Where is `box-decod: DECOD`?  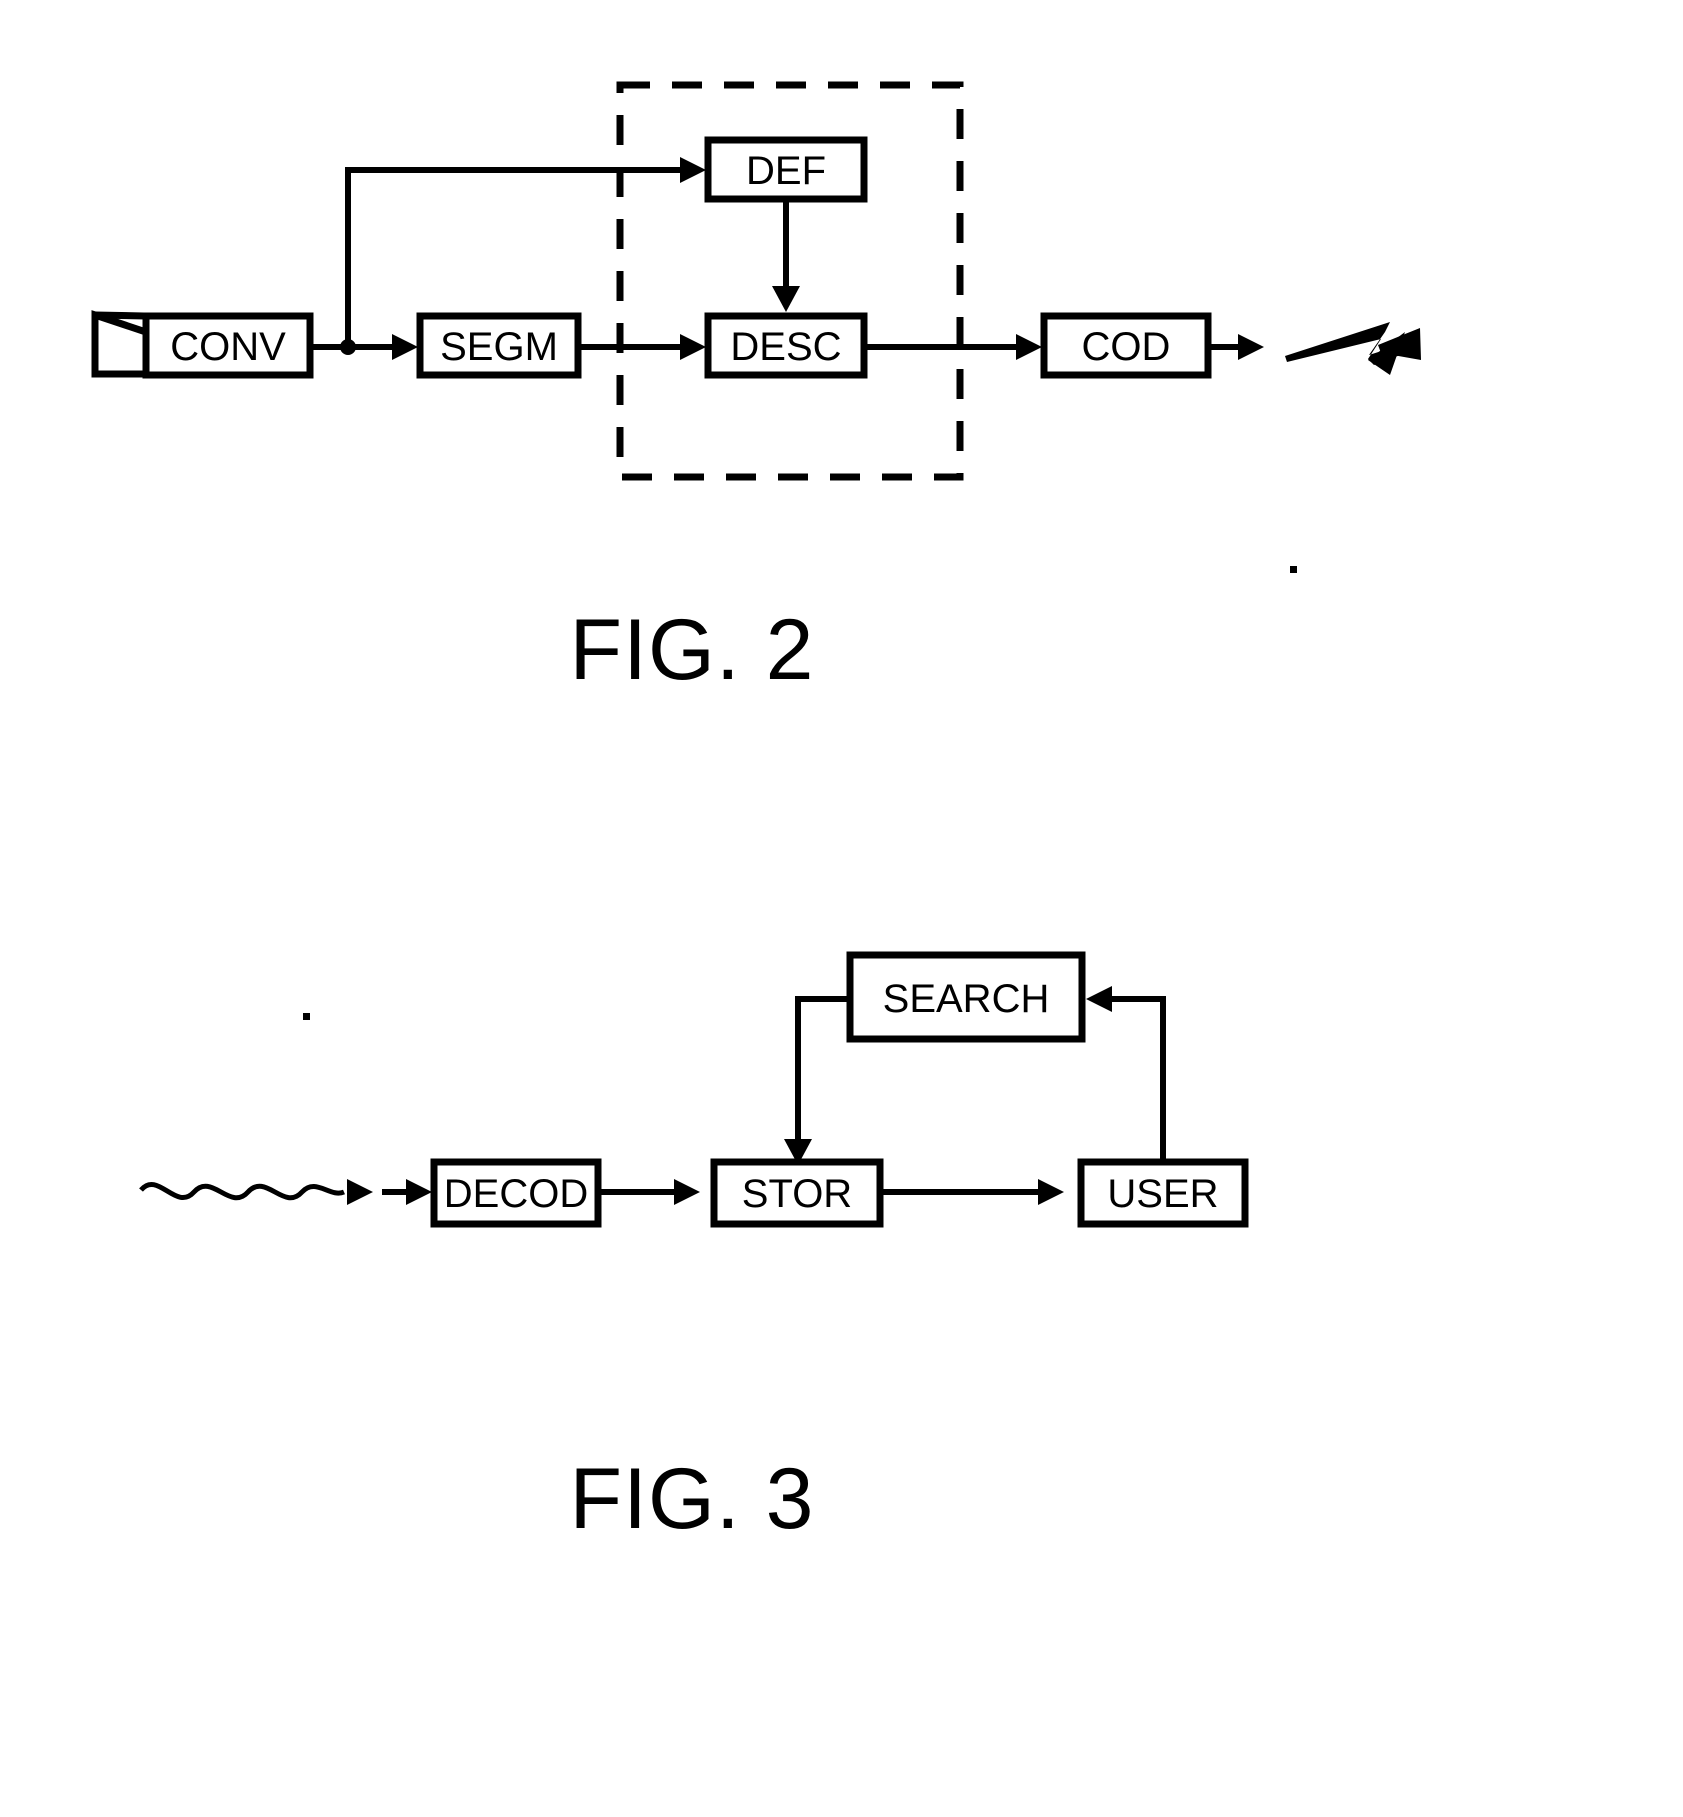 box-decod: DECOD is located at coordinates (516, 1193).